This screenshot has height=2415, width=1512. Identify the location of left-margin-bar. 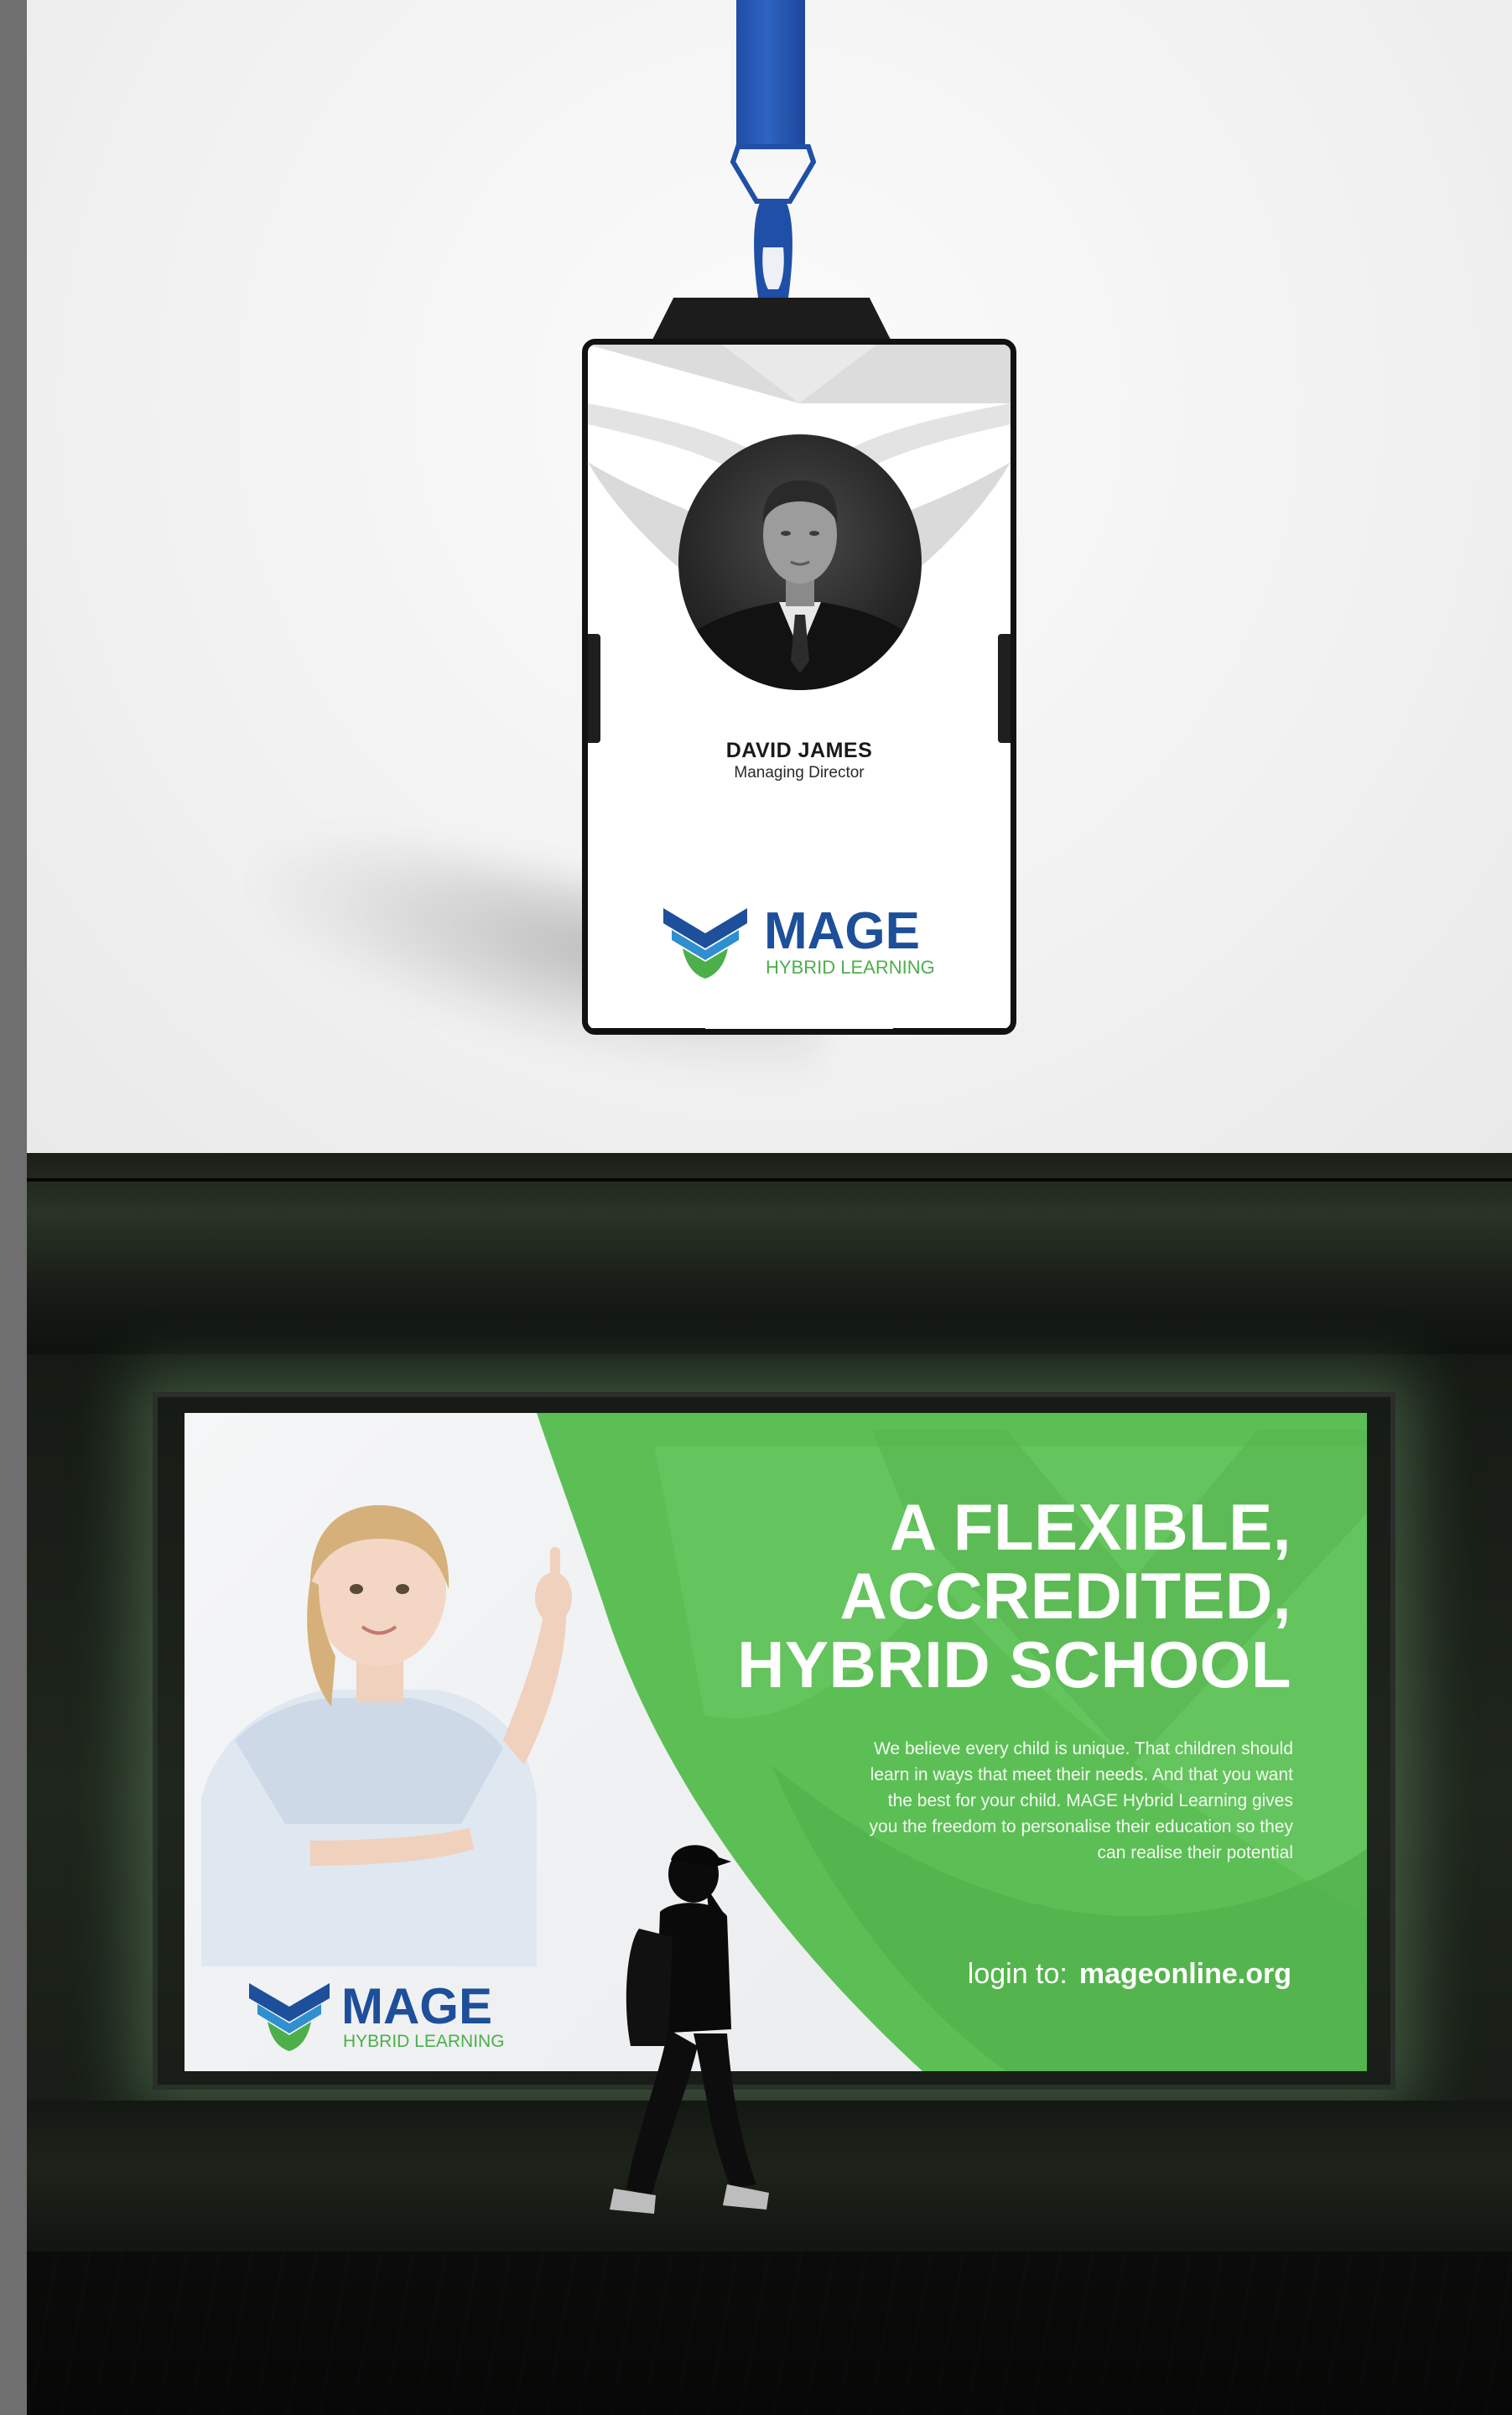
(13, 1207).